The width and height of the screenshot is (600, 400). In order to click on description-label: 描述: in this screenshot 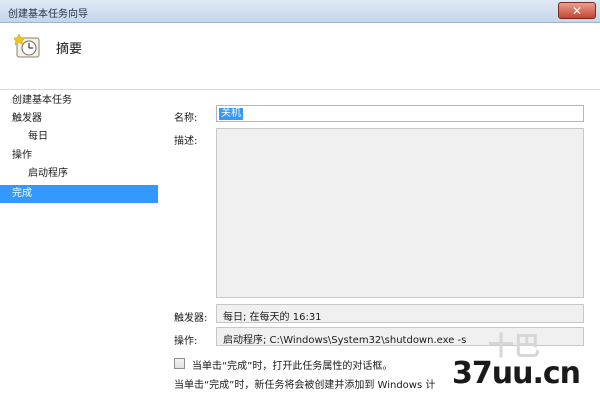, I will do `click(186, 141)`.